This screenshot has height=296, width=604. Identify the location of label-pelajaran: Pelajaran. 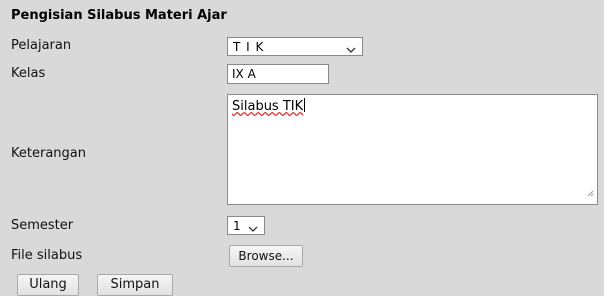
(41, 45).